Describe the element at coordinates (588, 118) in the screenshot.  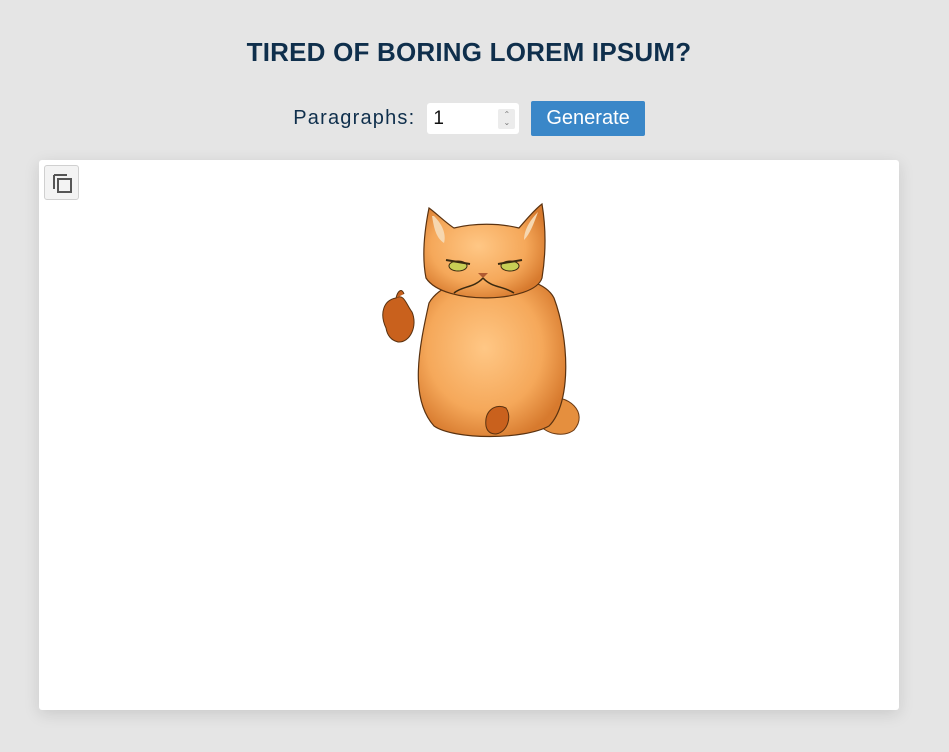
I see `generate-button: Generate` at that location.